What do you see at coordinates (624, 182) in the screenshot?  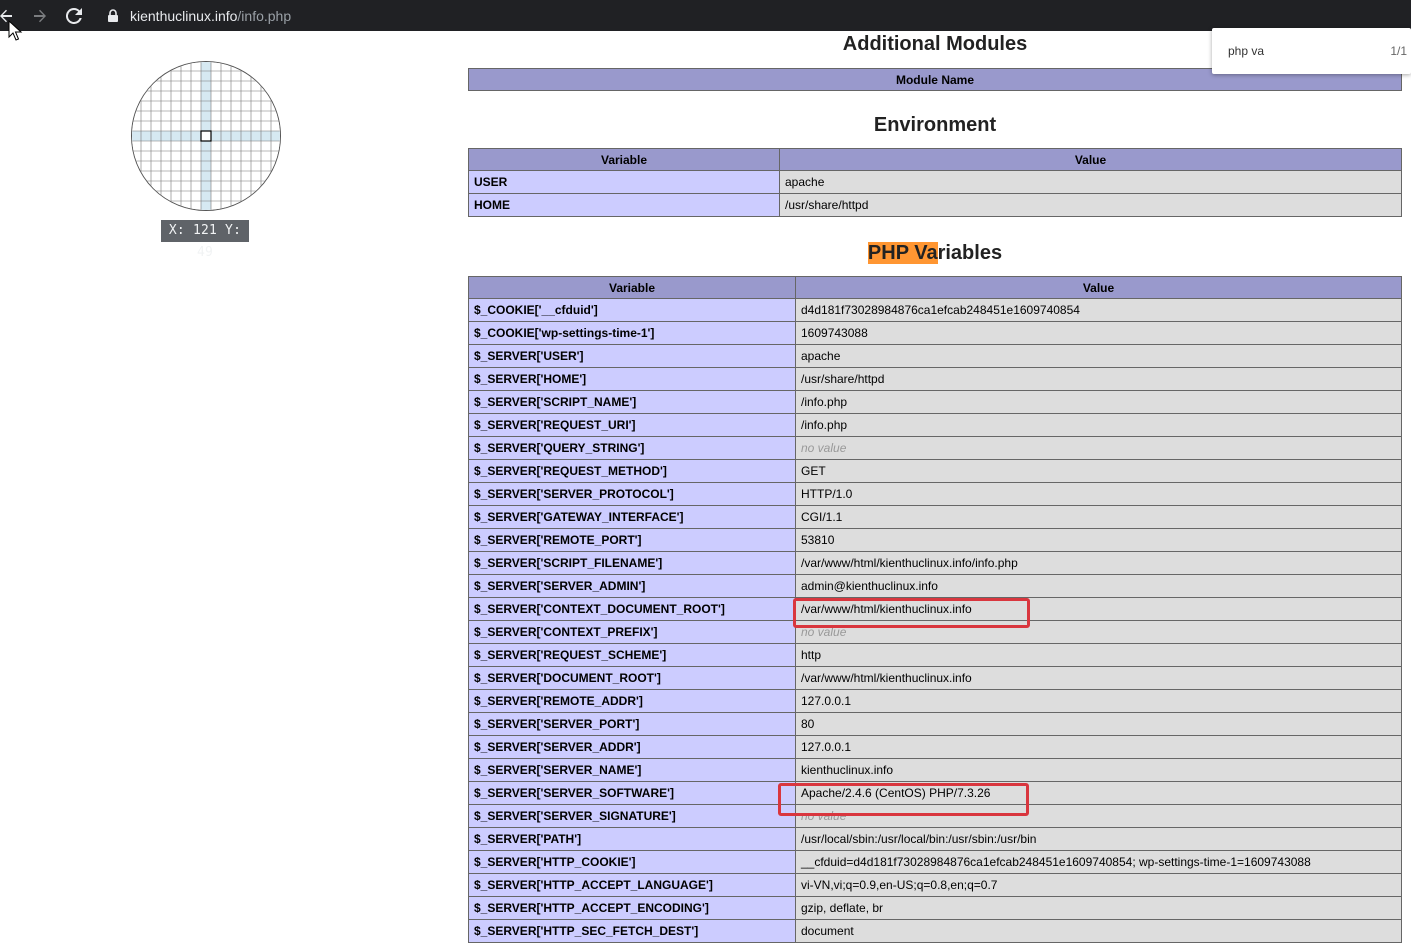 I see `variable-name: USER` at bounding box center [624, 182].